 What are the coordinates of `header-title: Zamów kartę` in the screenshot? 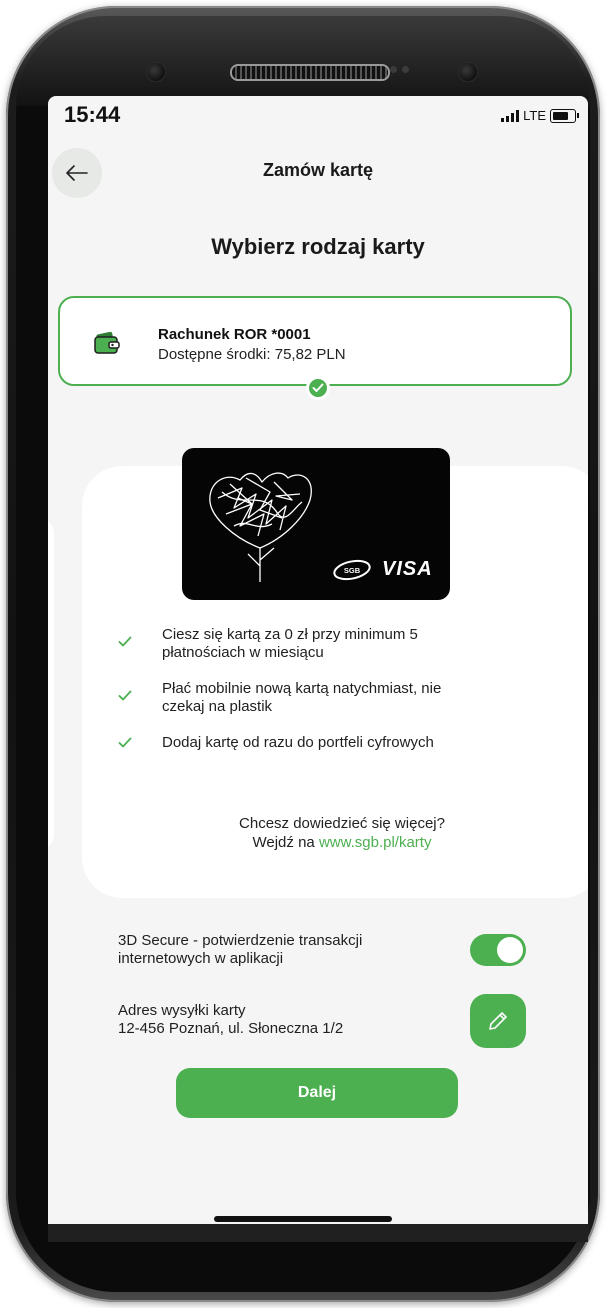 It's located at (318, 170).